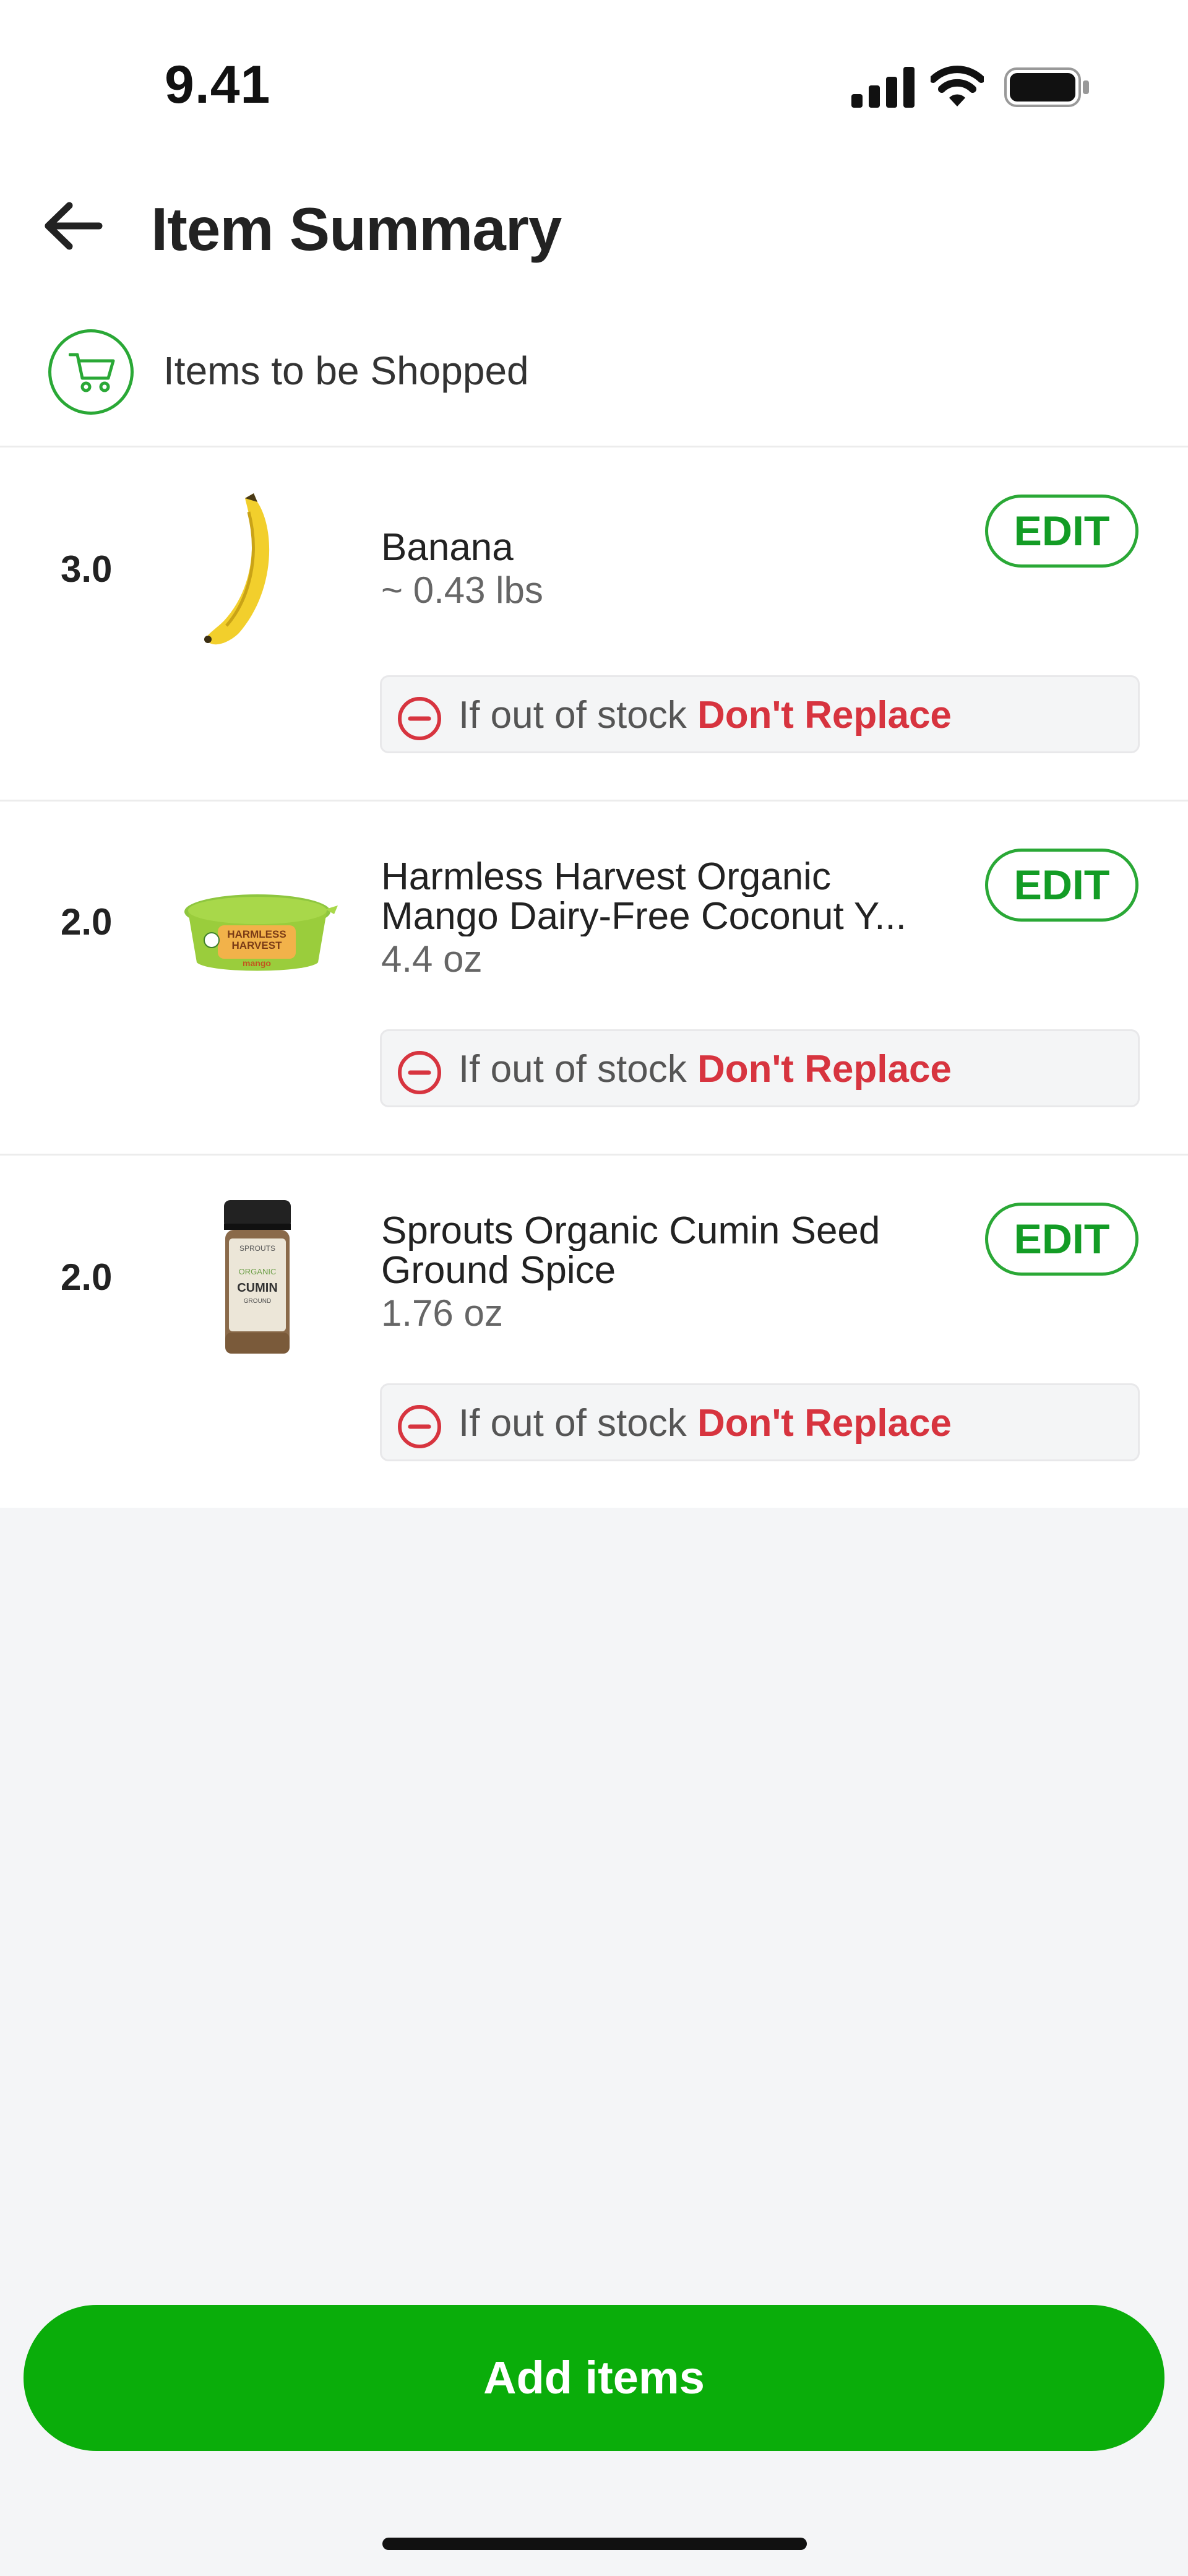  I want to click on item-size: ~ 0.43 lbs, so click(462, 590).